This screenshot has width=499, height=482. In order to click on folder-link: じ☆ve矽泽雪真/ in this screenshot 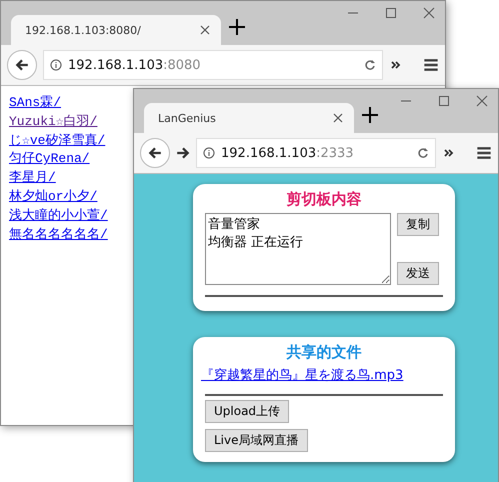, I will do `click(57, 141)`.